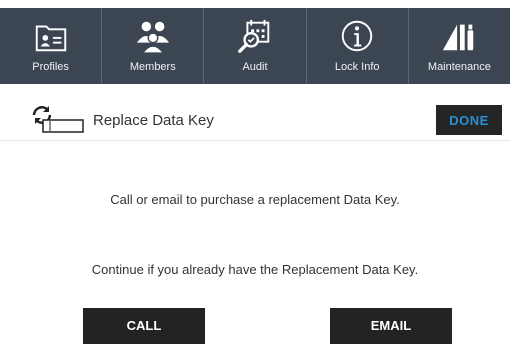 The height and width of the screenshot is (344, 510). Describe the element at coordinates (469, 120) in the screenshot. I see `done-button: DONE` at that location.